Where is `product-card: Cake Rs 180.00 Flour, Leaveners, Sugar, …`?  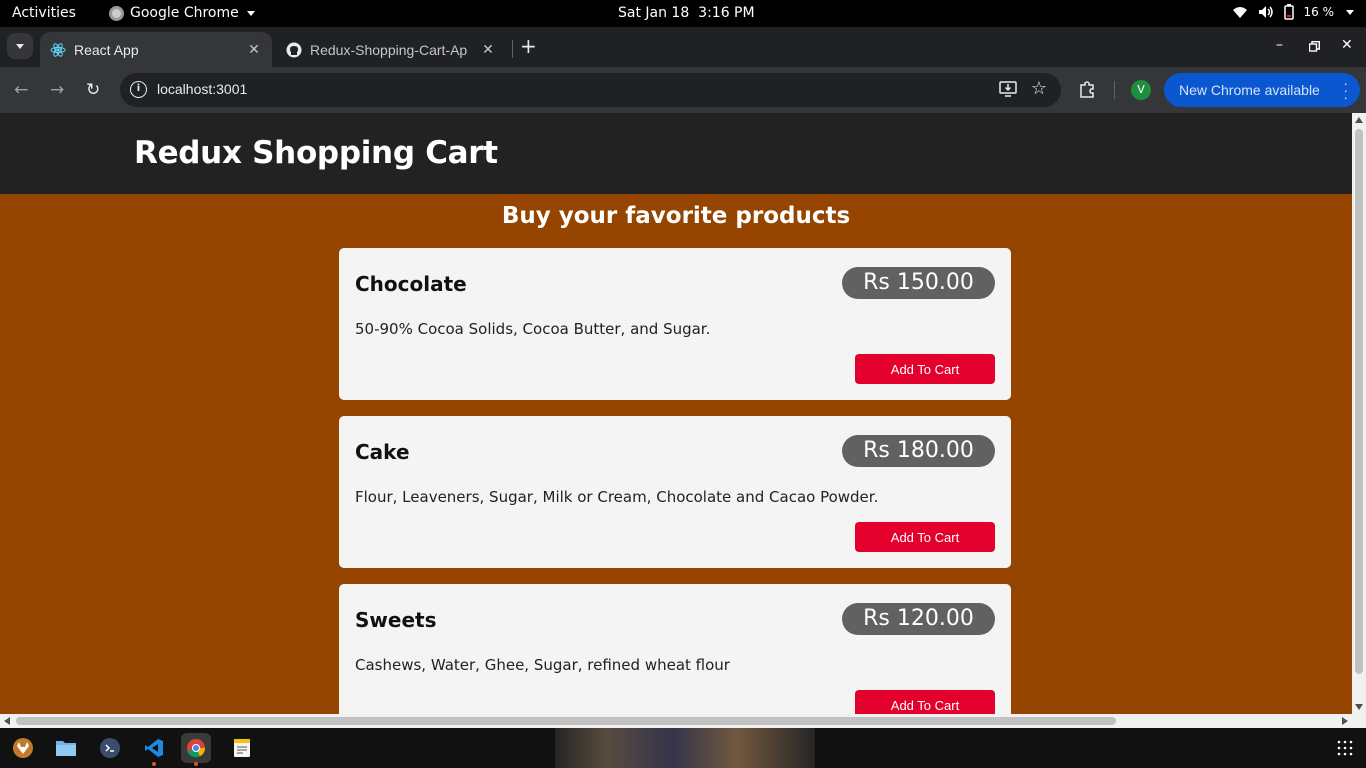
product-card: Cake Rs 180.00 Flour, Leaveners, Sugar, … is located at coordinates (675, 492).